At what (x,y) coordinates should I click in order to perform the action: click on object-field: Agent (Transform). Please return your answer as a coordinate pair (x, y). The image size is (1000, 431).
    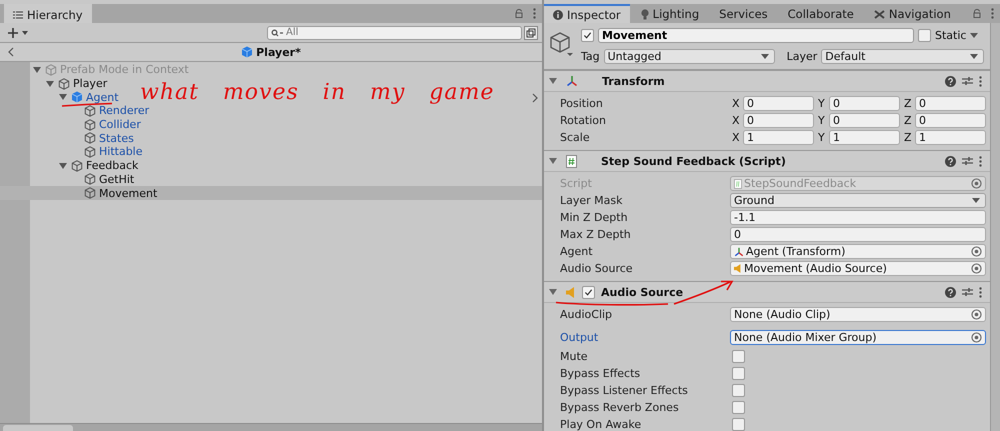
    Looking at the image, I should click on (858, 251).